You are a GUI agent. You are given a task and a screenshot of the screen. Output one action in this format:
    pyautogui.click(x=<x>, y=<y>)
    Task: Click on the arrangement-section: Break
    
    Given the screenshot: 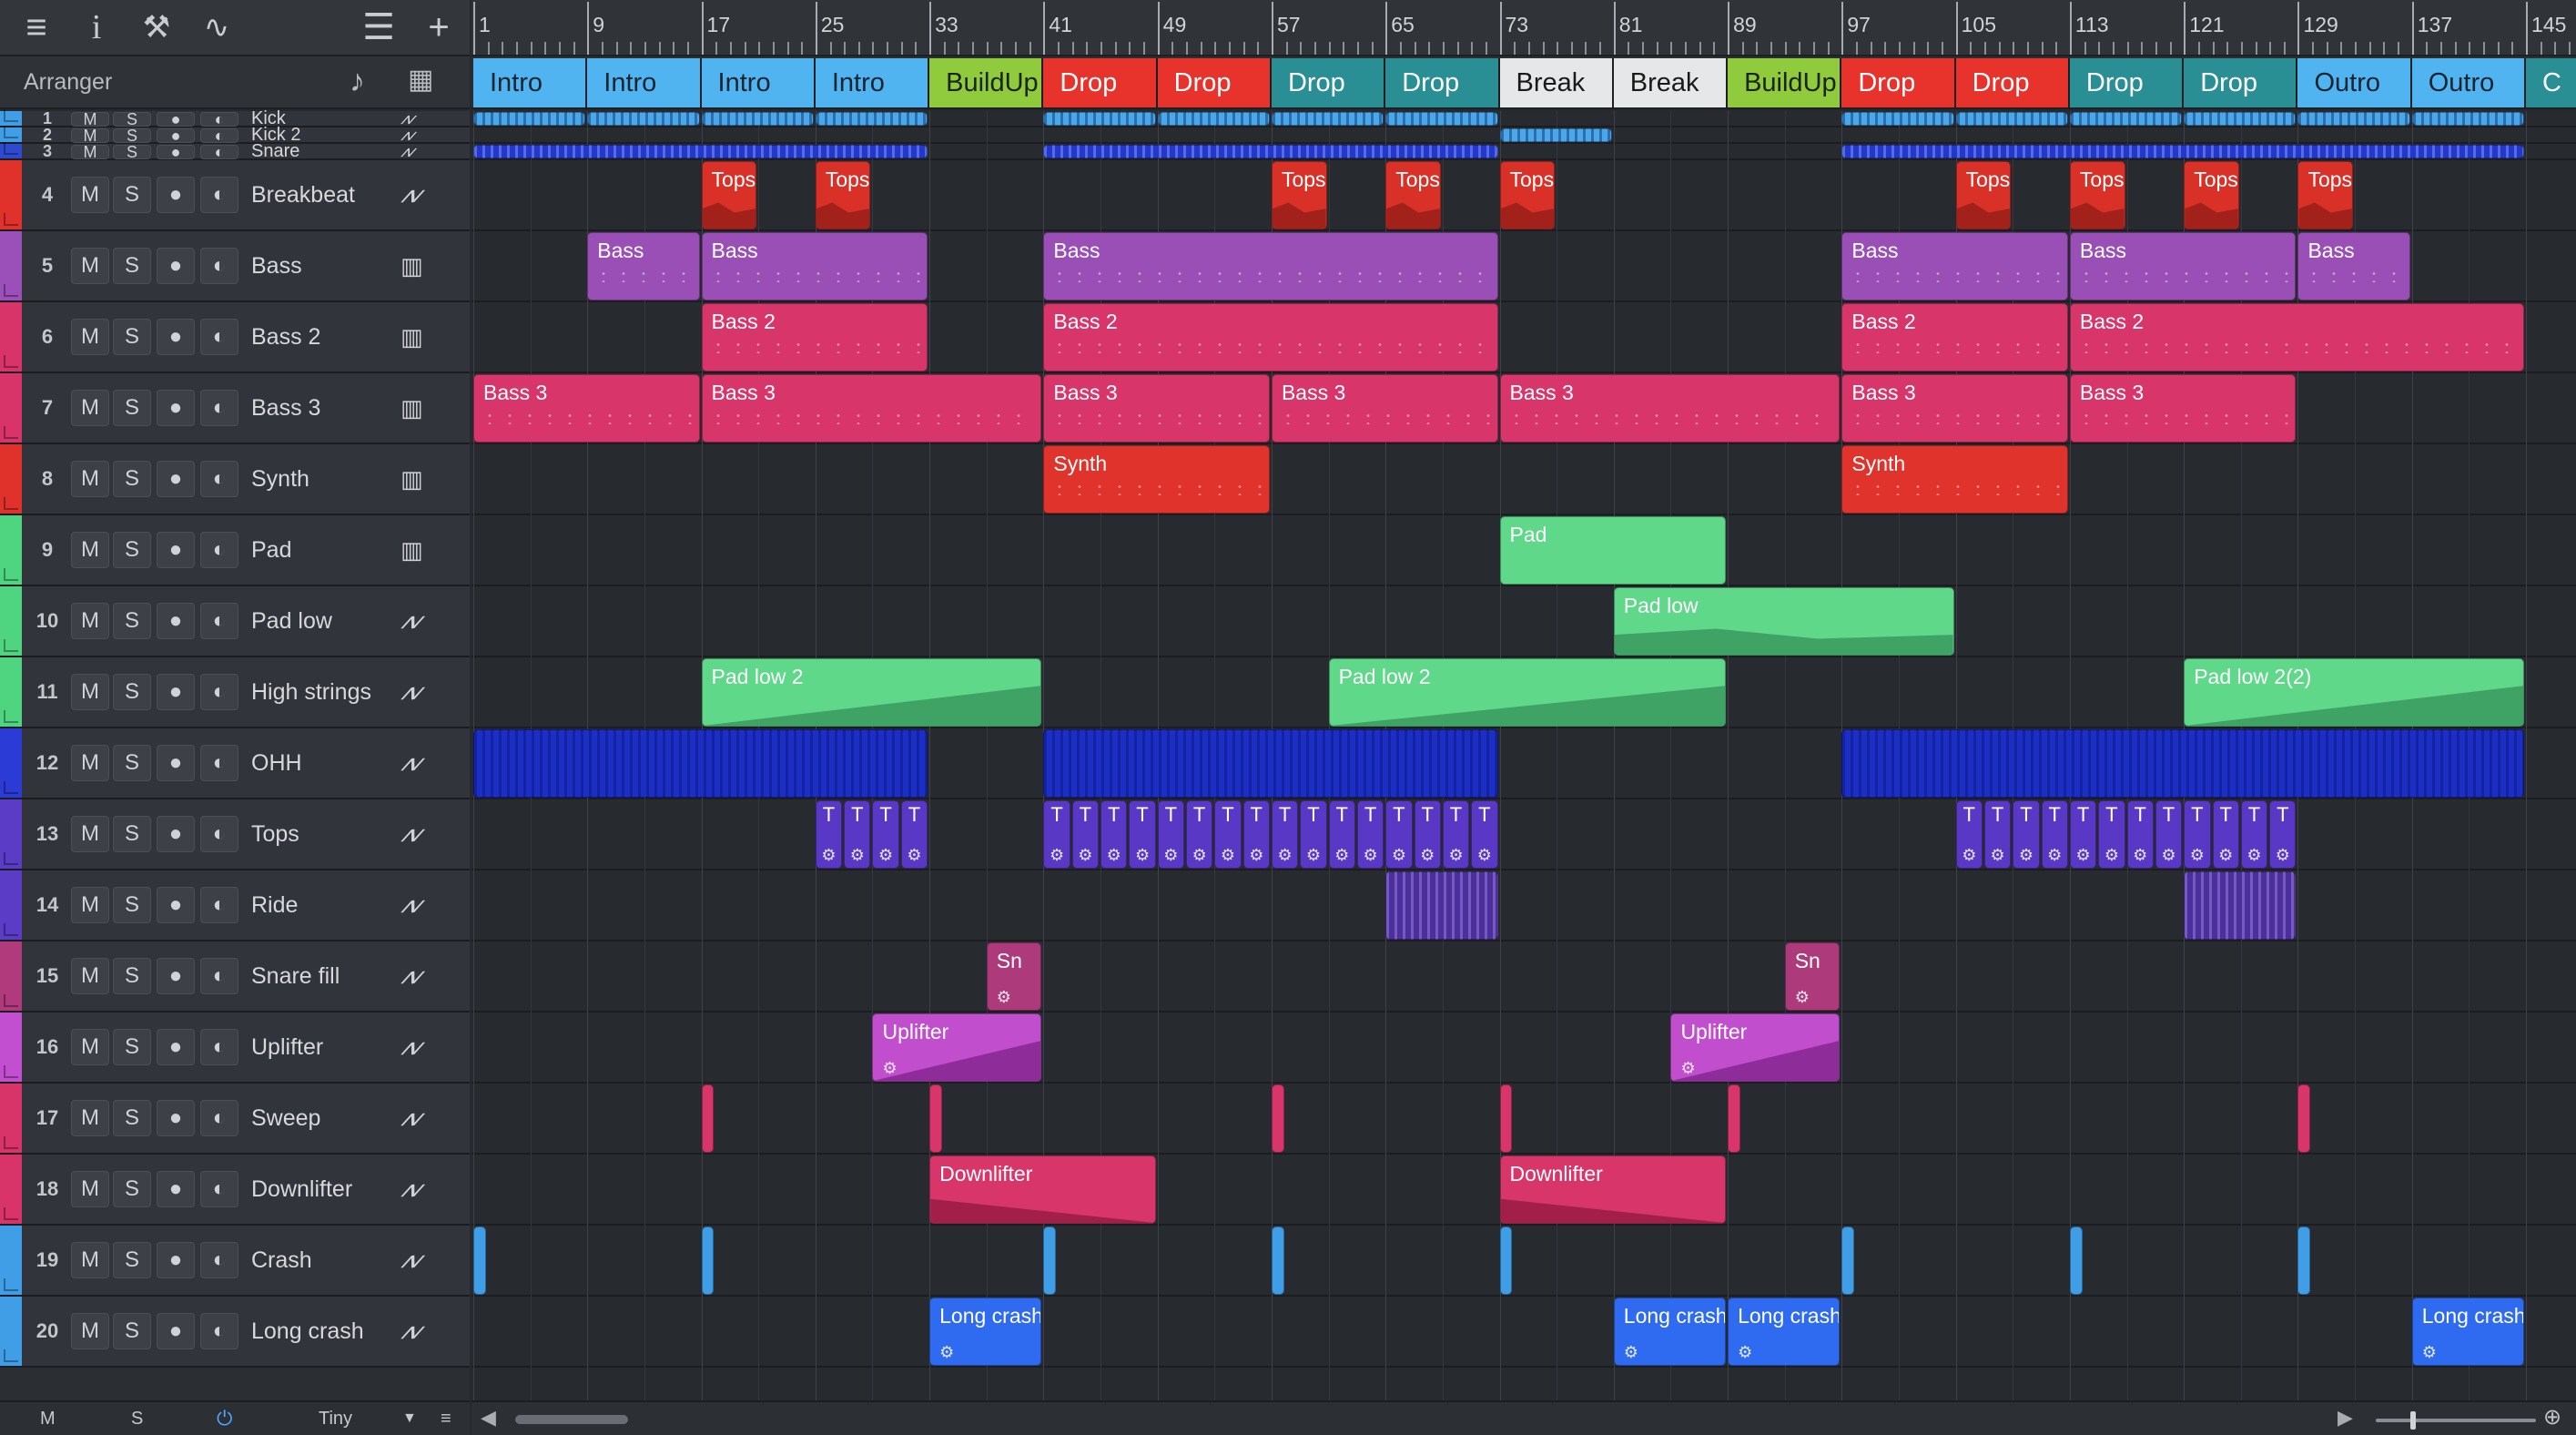 What is the action you would take?
    pyautogui.click(x=1556, y=82)
    